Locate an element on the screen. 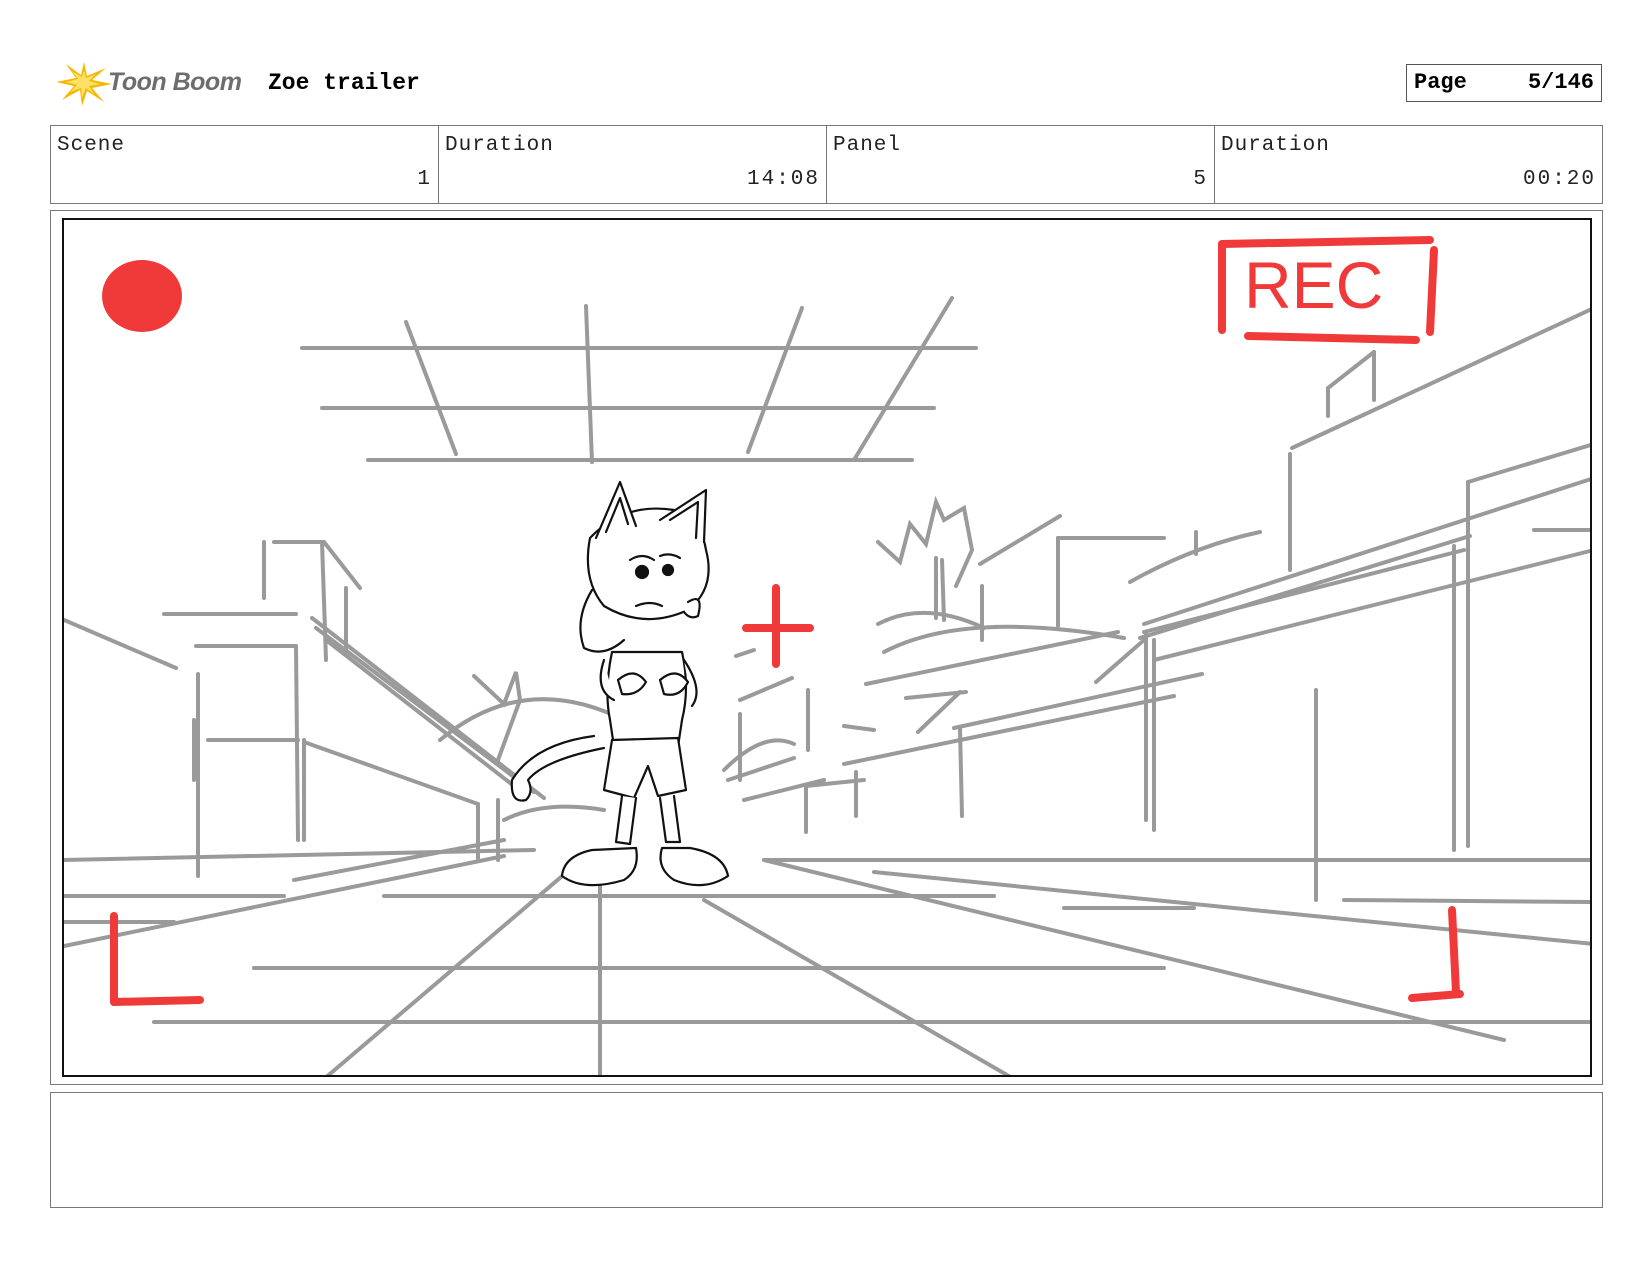 This screenshot has width=1650, height=1275. scene-value: 1 is located at coordinates (424, 179).